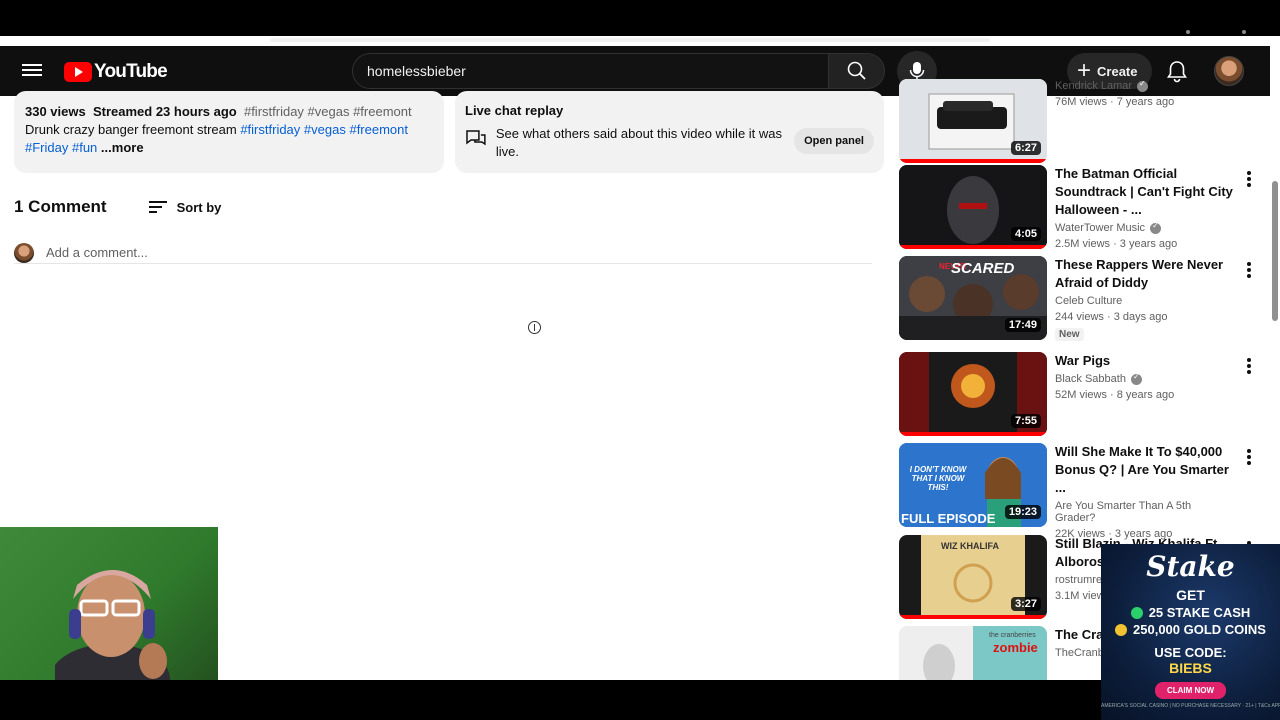  Describe the element at coordinates (1199, 629) in the screenshot. I see `ad-offer-2-text: 250,000 GOLD COINS` at that location.